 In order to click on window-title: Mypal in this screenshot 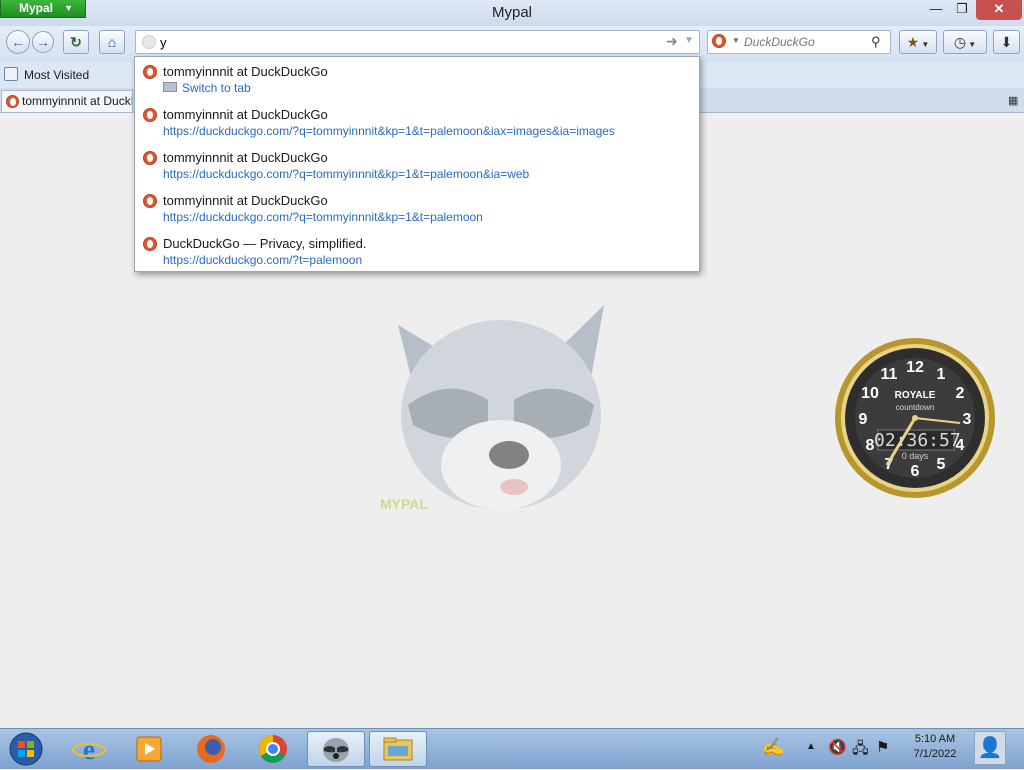, I will do `click(511, 12)`.